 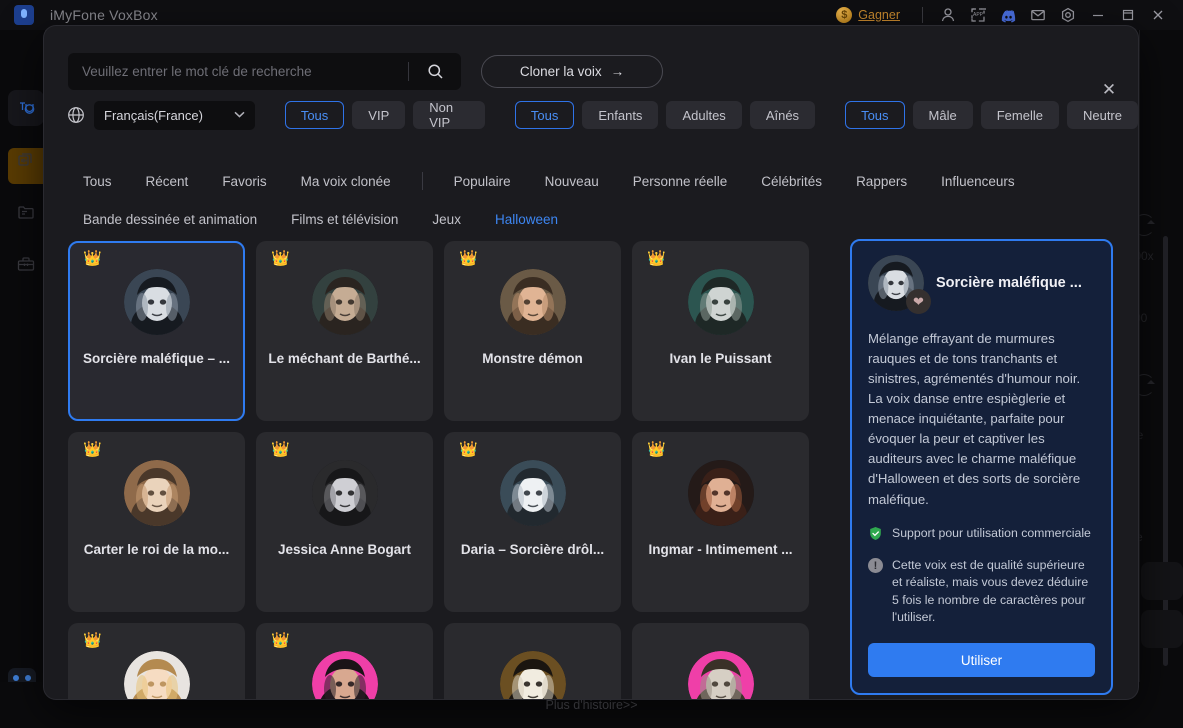 What do you see at coordinates (720, 358) in the screenshot?
I see `voice-name: Ivan le Puissant` at bounding box center [720, 358].